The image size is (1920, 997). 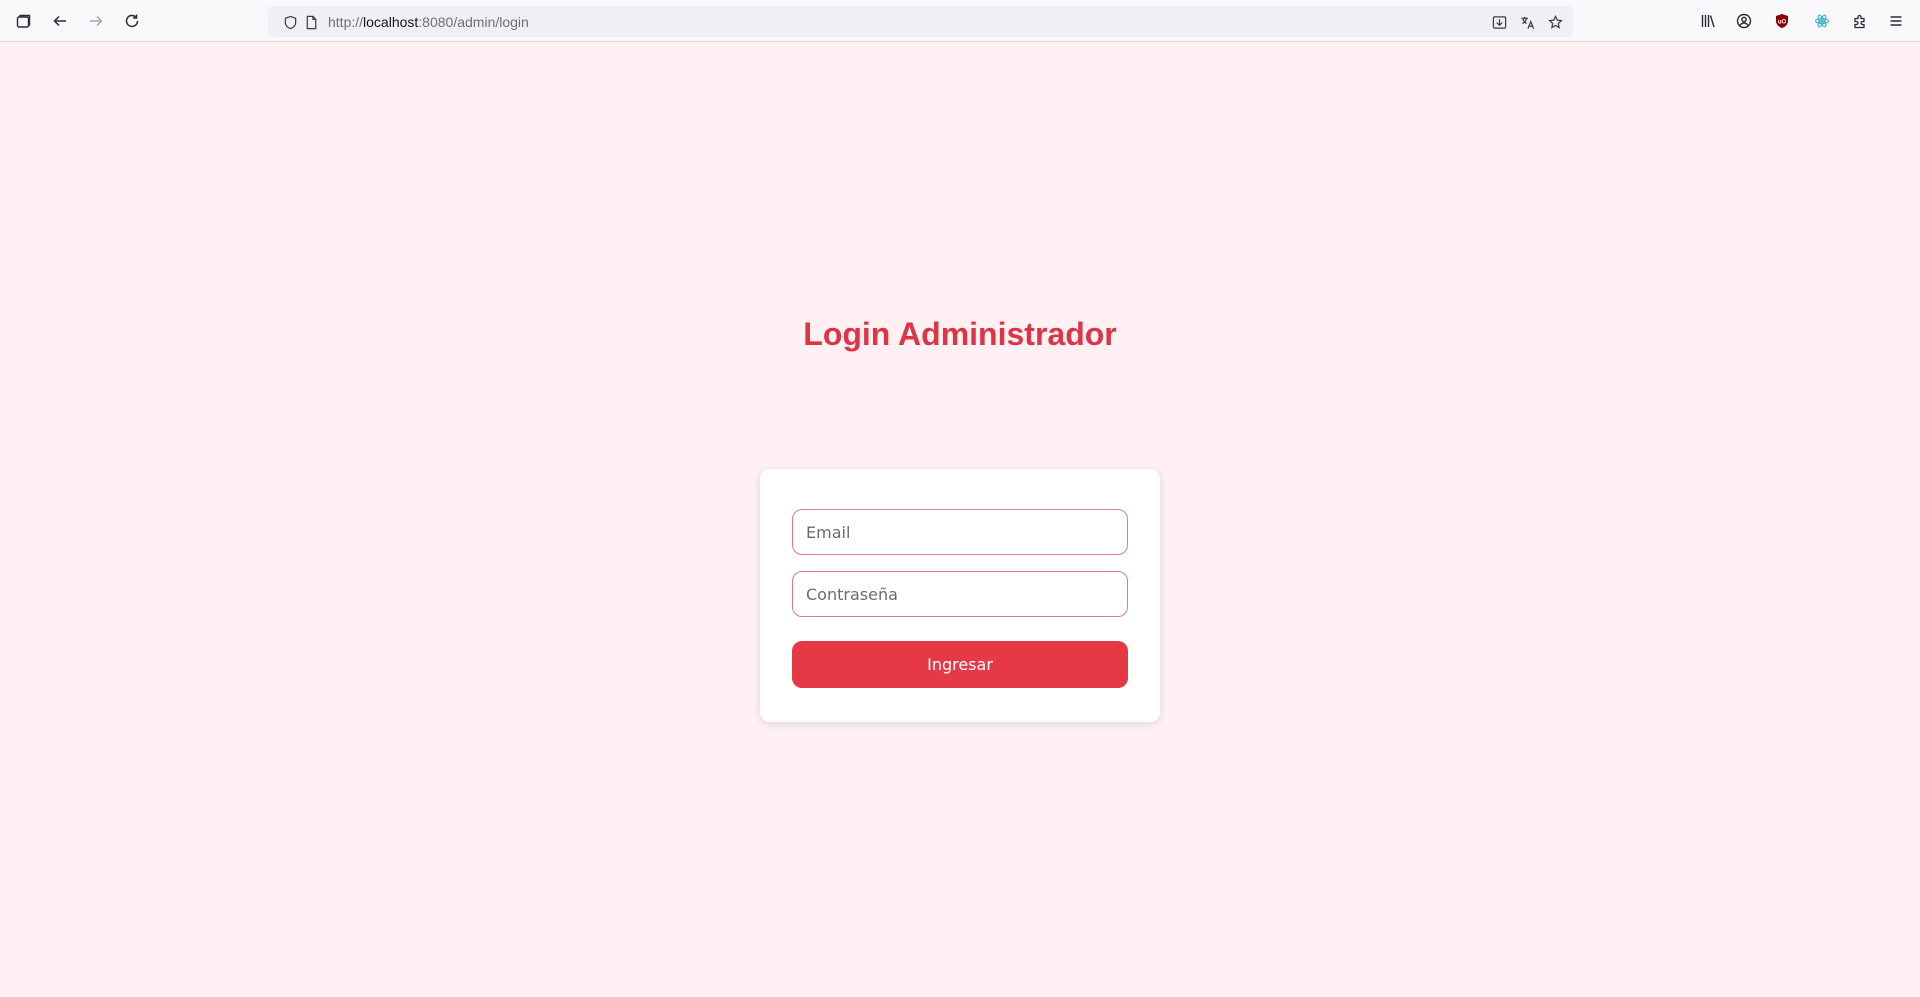 I want to click on reload-icon, so click(x=132, y=21).